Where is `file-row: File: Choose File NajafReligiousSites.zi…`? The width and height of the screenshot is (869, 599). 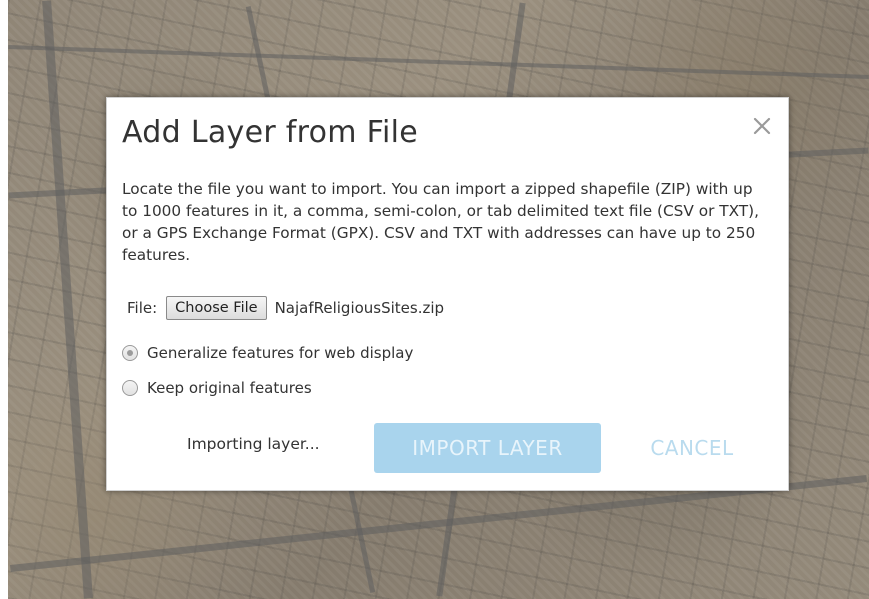 file-row: File: Choose File NajafReligiousSites.zi… is located at coordinates (285, 308).